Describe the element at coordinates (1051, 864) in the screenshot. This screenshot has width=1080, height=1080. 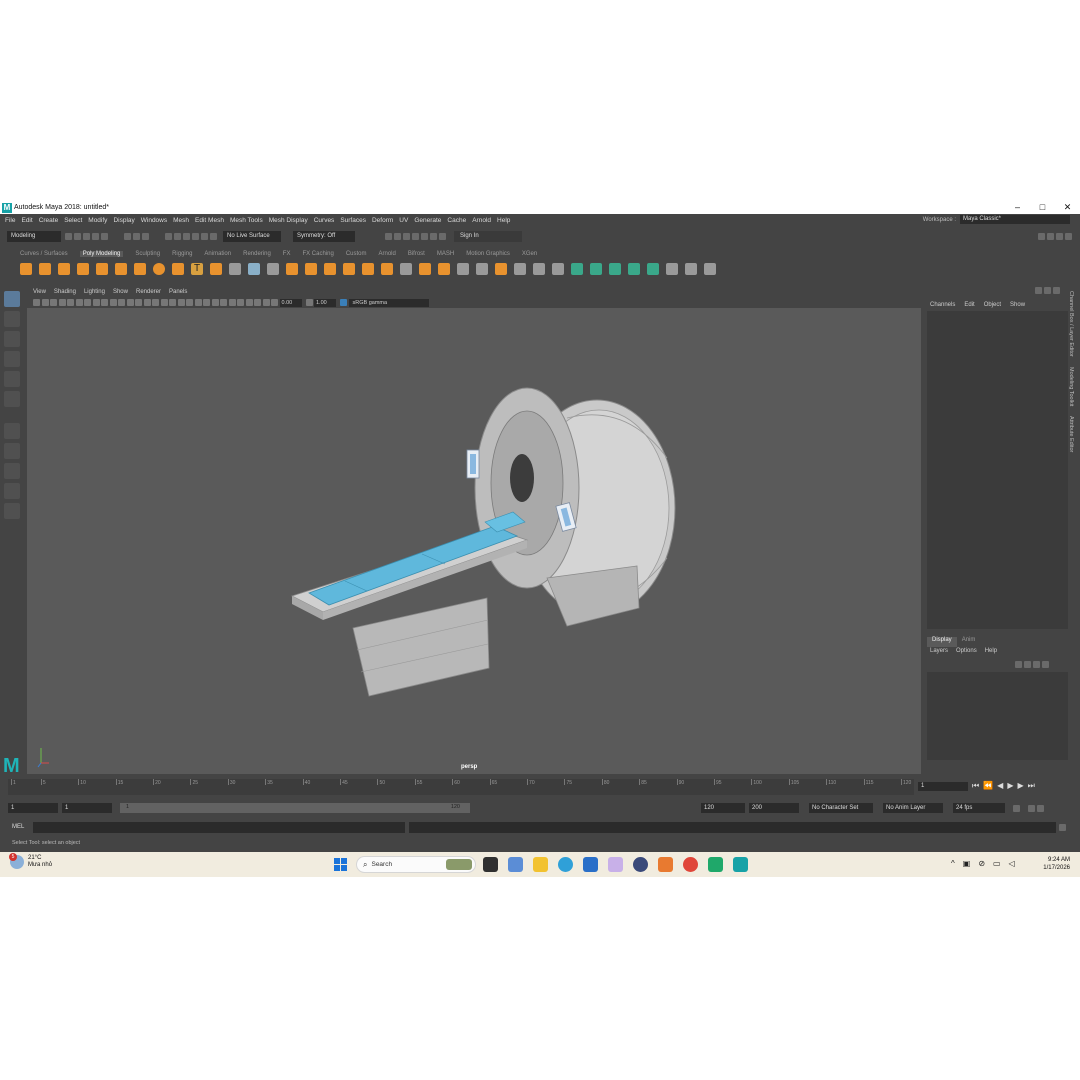
I see `clock: 9:24 AM 1/17/2026` at that location.